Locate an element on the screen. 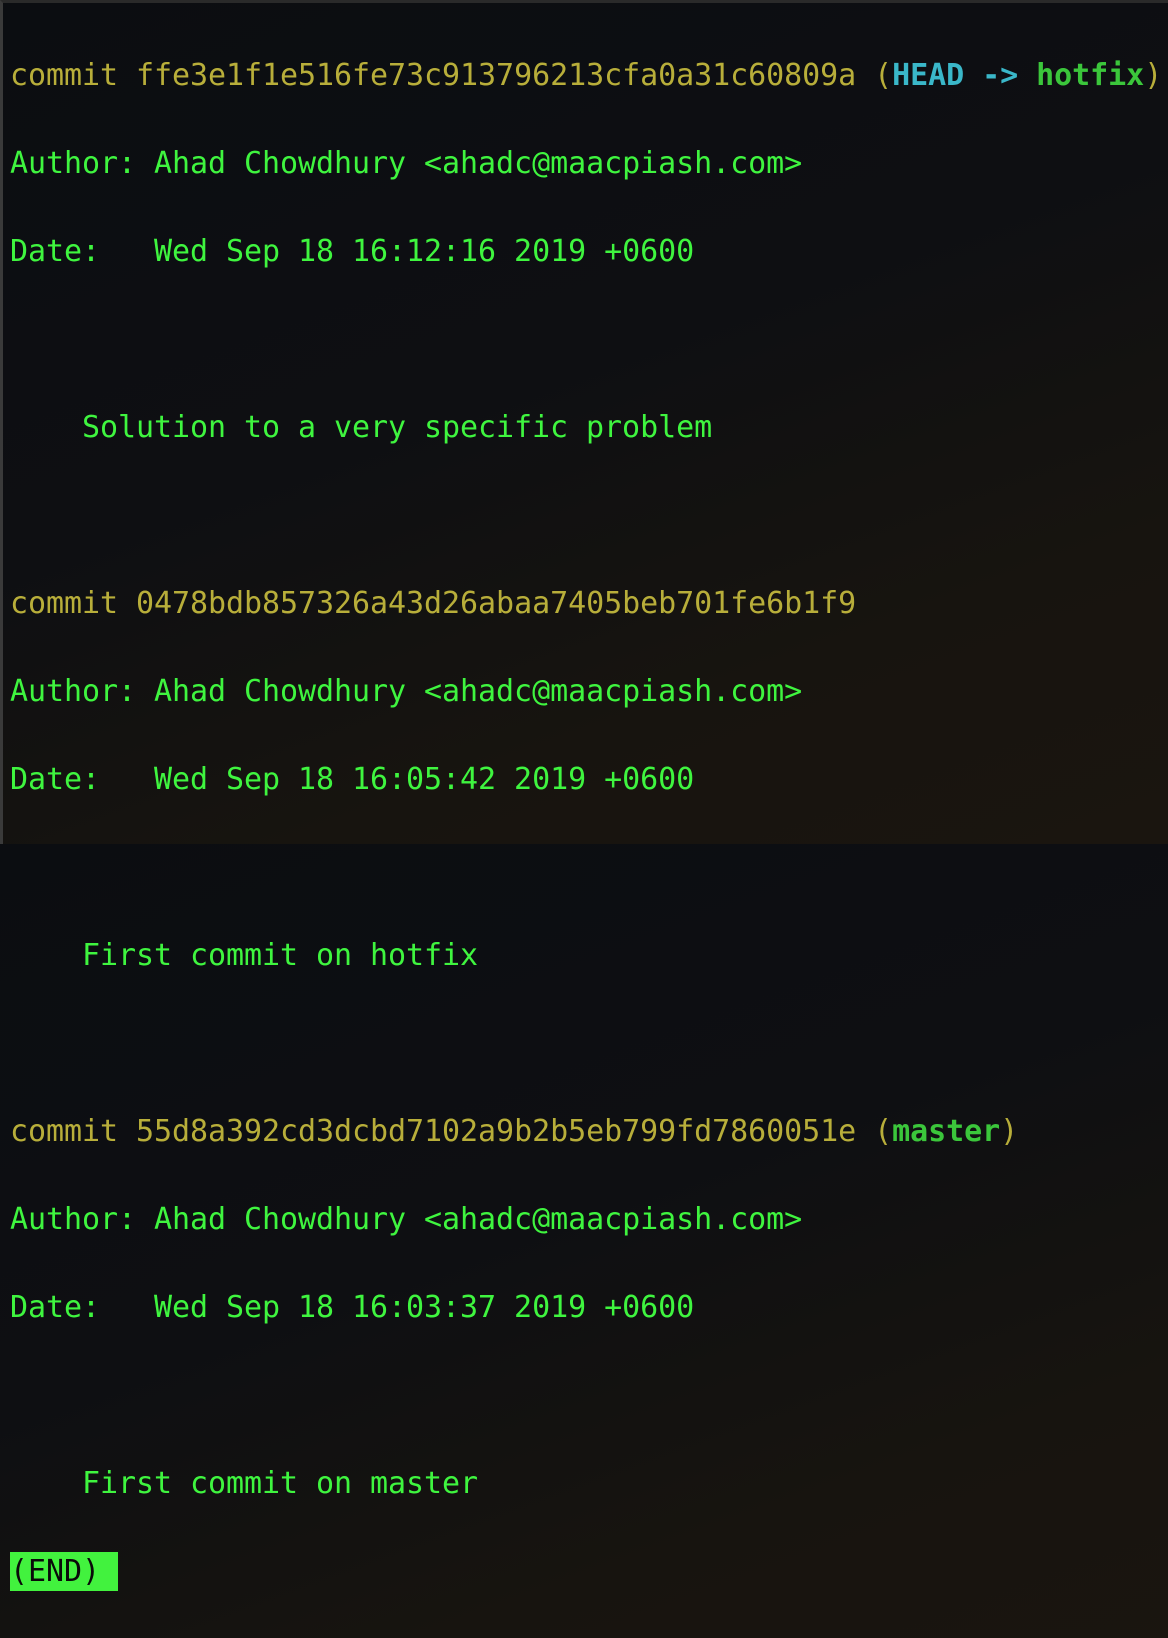  branch-ref-hotfix: hotfix is located at coordinates (1090, 75).